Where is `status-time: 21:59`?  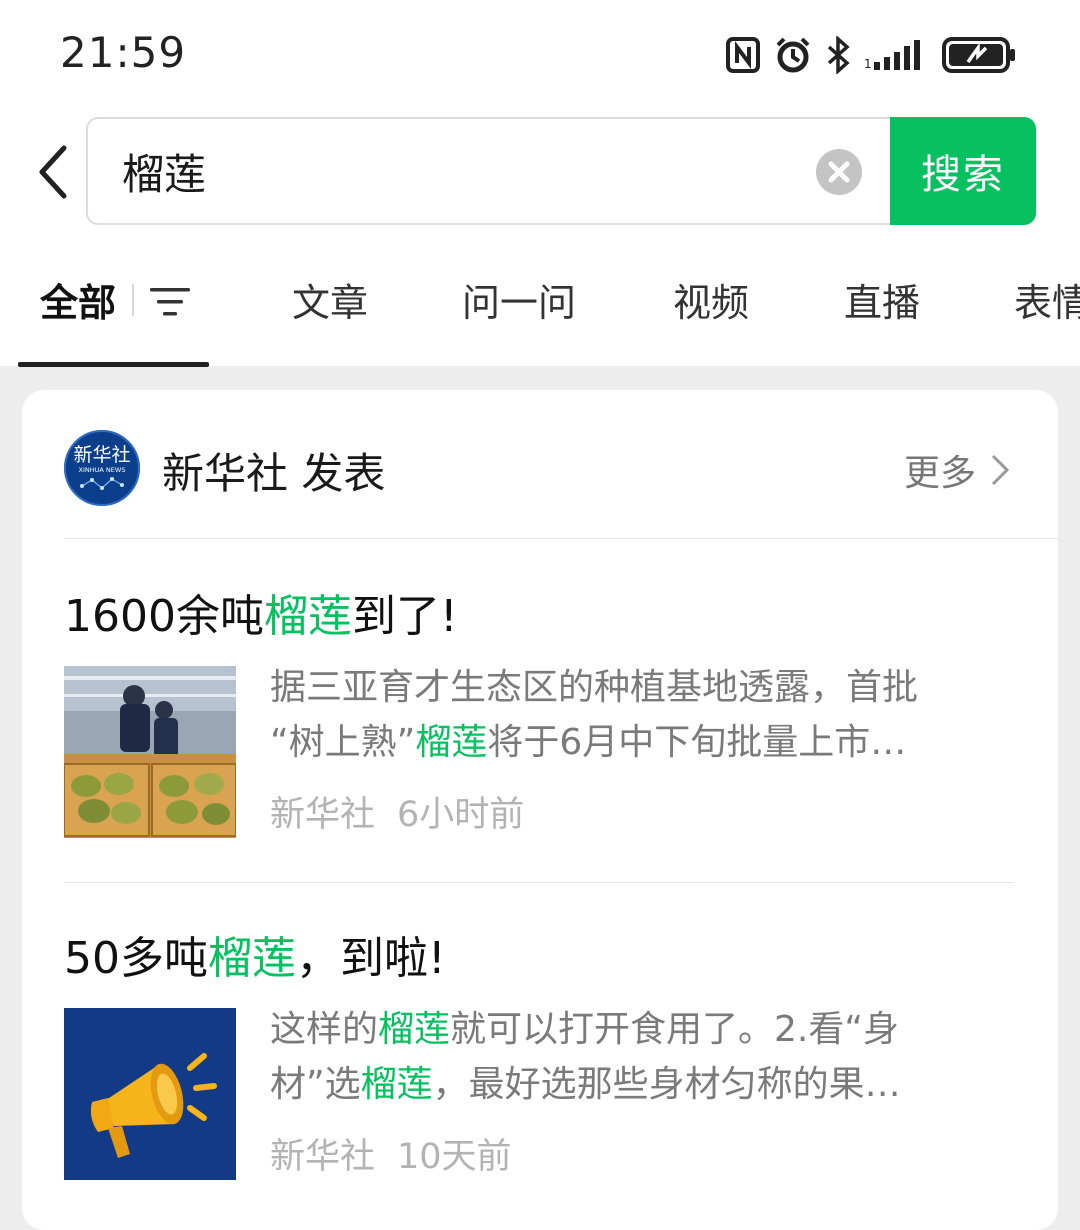
status-time: 21:59 is located at coordinates (123, 52).